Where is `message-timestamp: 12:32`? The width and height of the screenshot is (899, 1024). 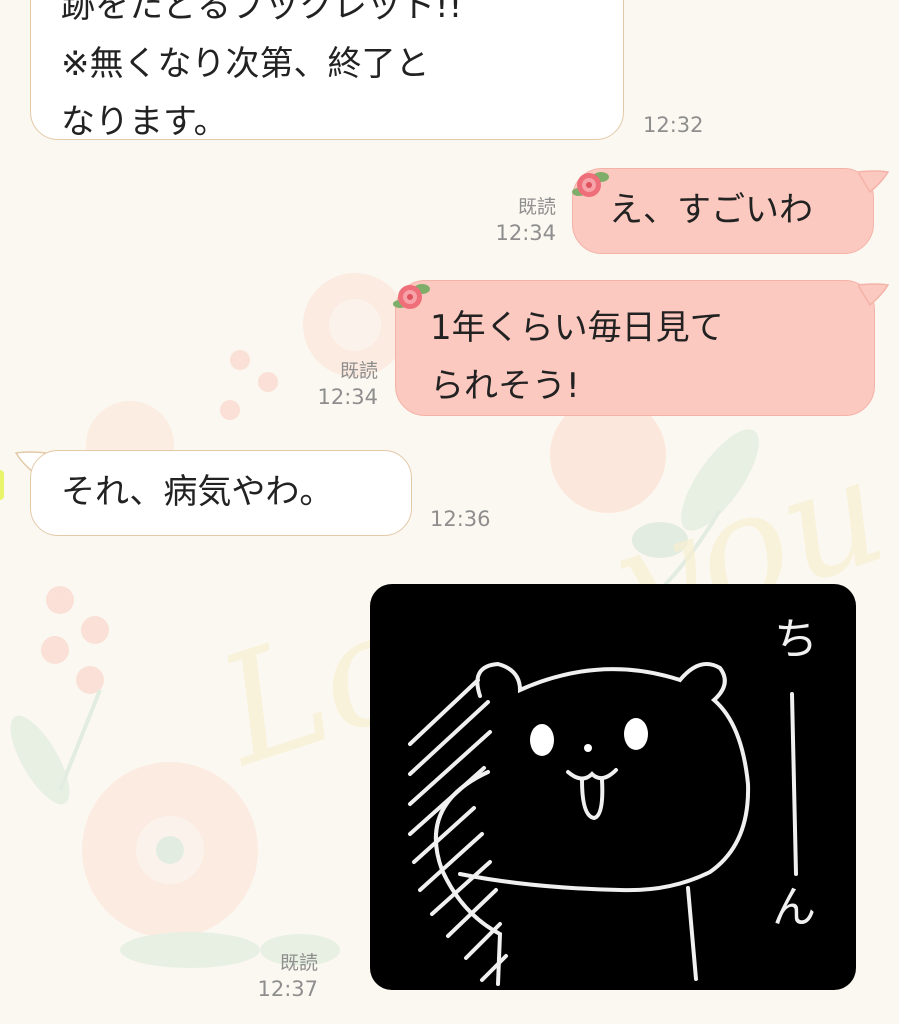
message-timestamp: 12:32 is located at coordinates (673, 125).